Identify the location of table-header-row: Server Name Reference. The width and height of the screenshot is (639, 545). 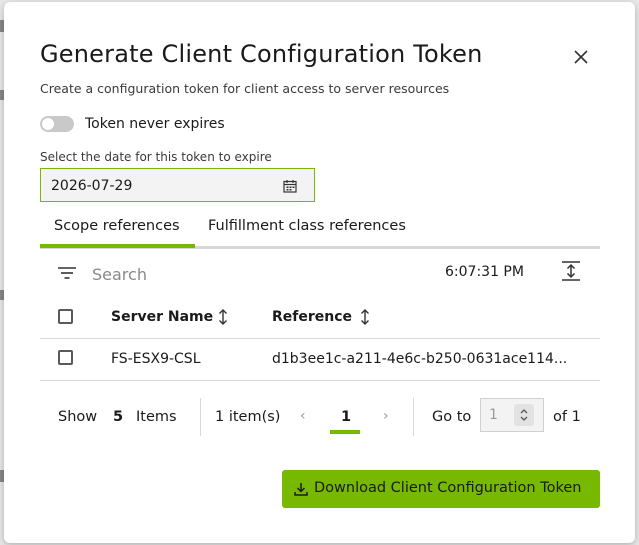
(320, 318).